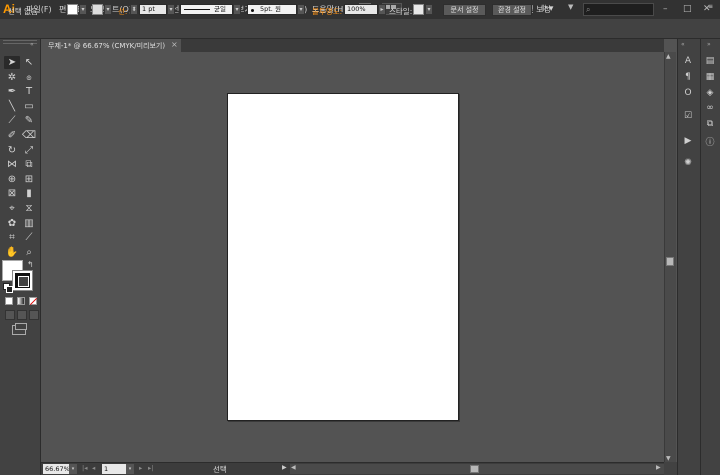 This screenshot has height=475, width=720. Describe the element at coordinates (12, 208) in the screenshot. I see `eyedropper-tool: ⌖` at that location.